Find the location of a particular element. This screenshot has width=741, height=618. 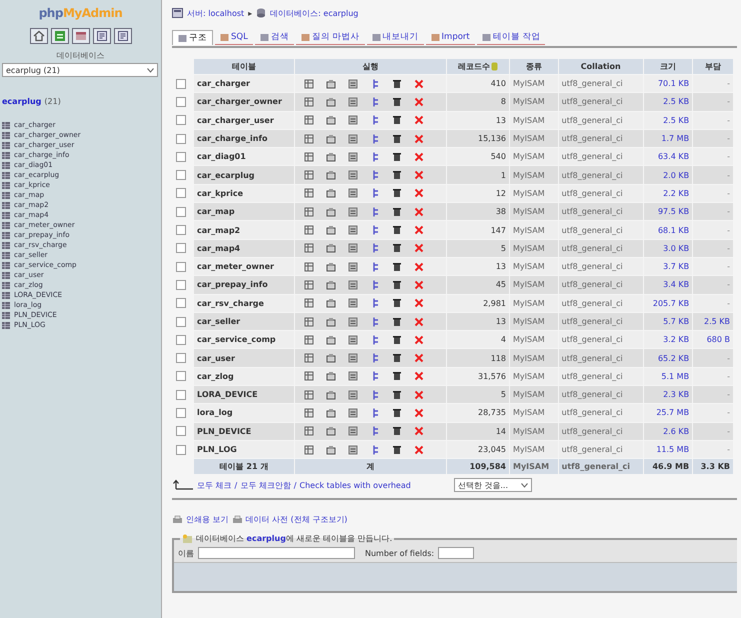

server-link: 서버: localhost is located at coordinates (215, 13).